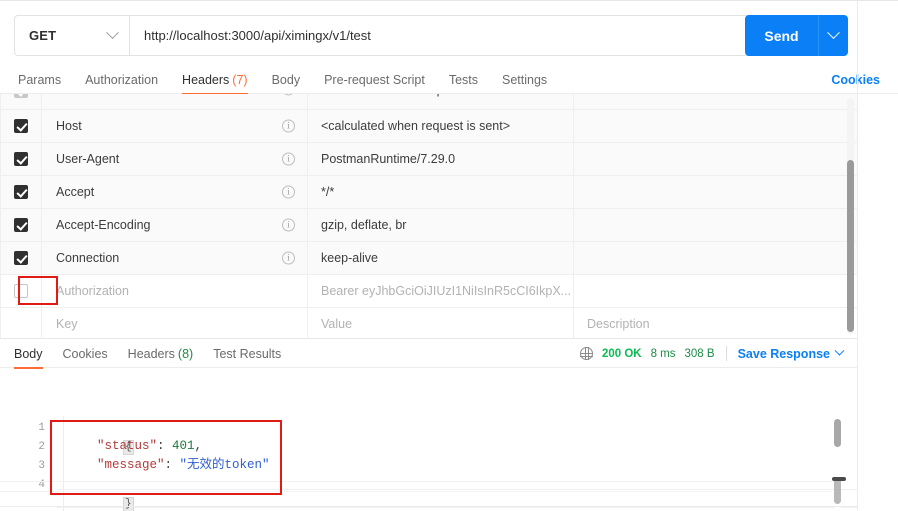 The image size is (898, 511). I want to click on code-scrollbar-thumb, so click(837, 433).